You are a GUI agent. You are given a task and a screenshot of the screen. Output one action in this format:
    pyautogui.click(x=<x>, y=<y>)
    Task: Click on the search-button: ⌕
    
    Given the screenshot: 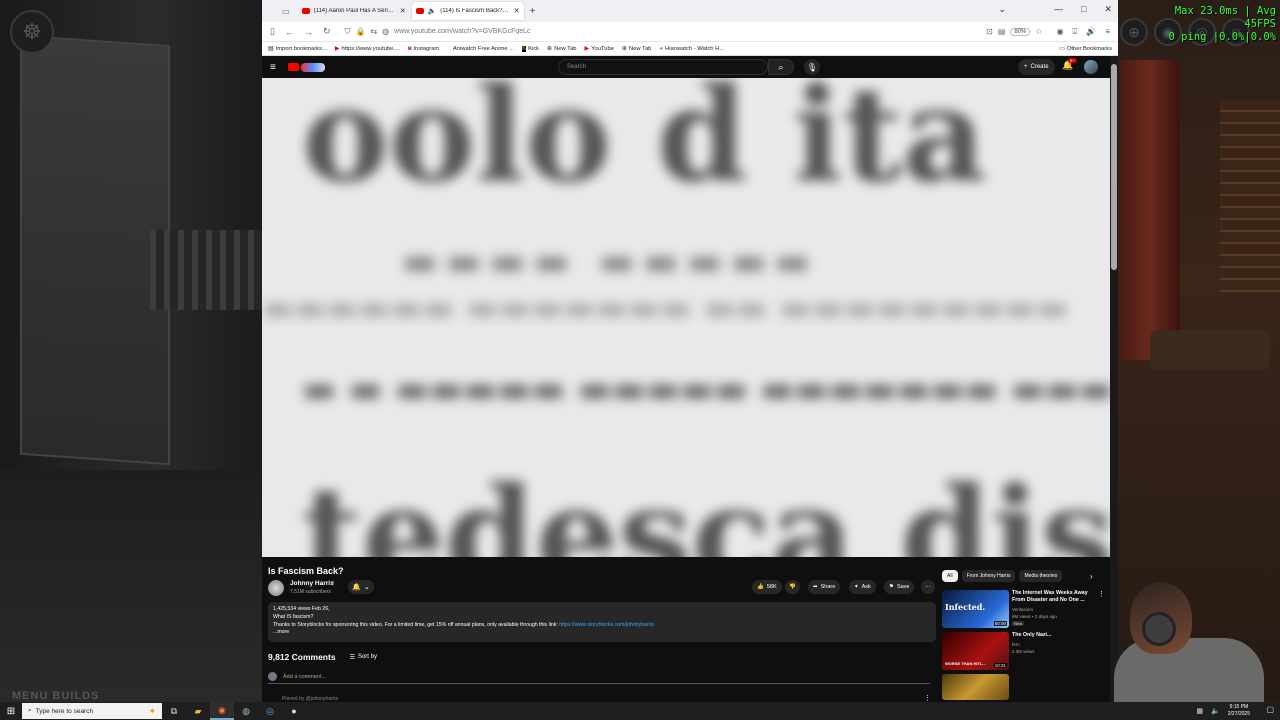 What is the action you would take?
    pyautogui.click(x=781, y=67)
    